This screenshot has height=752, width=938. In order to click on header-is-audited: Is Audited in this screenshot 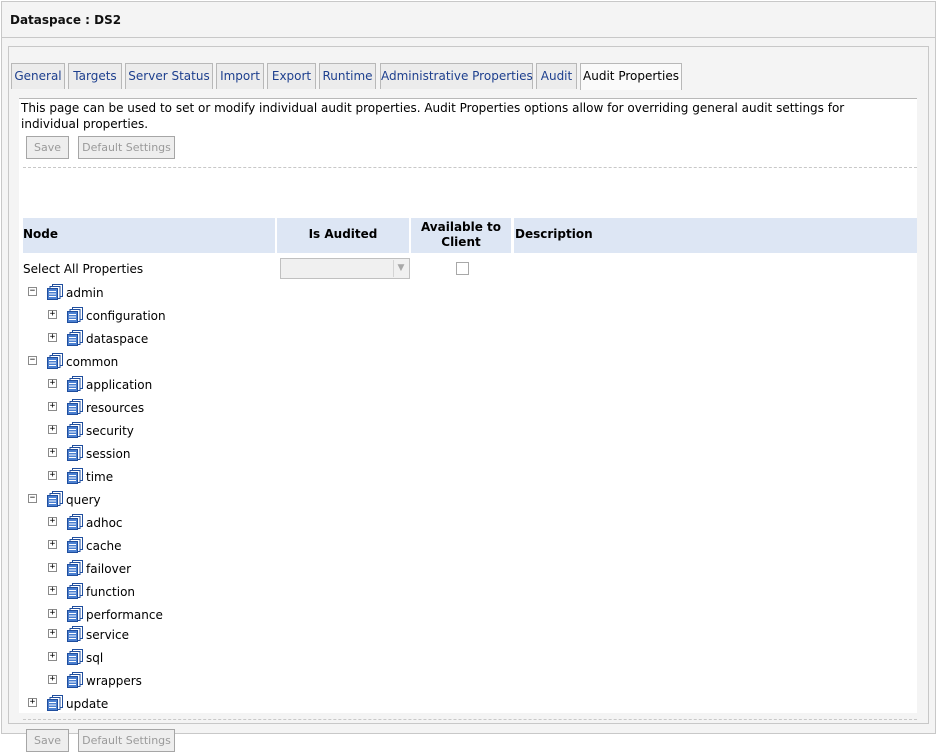, I will do `click(343, 235)`.